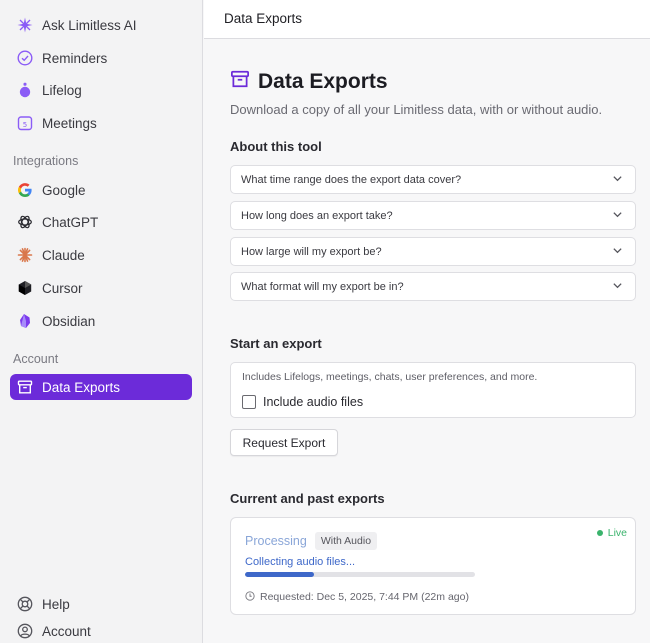 The image size is (650, 643). What do you see at coordinates (101, 255) in the screenshot?
I see `sidebar-item-claude: Claude` at bounding box center [101, 255].